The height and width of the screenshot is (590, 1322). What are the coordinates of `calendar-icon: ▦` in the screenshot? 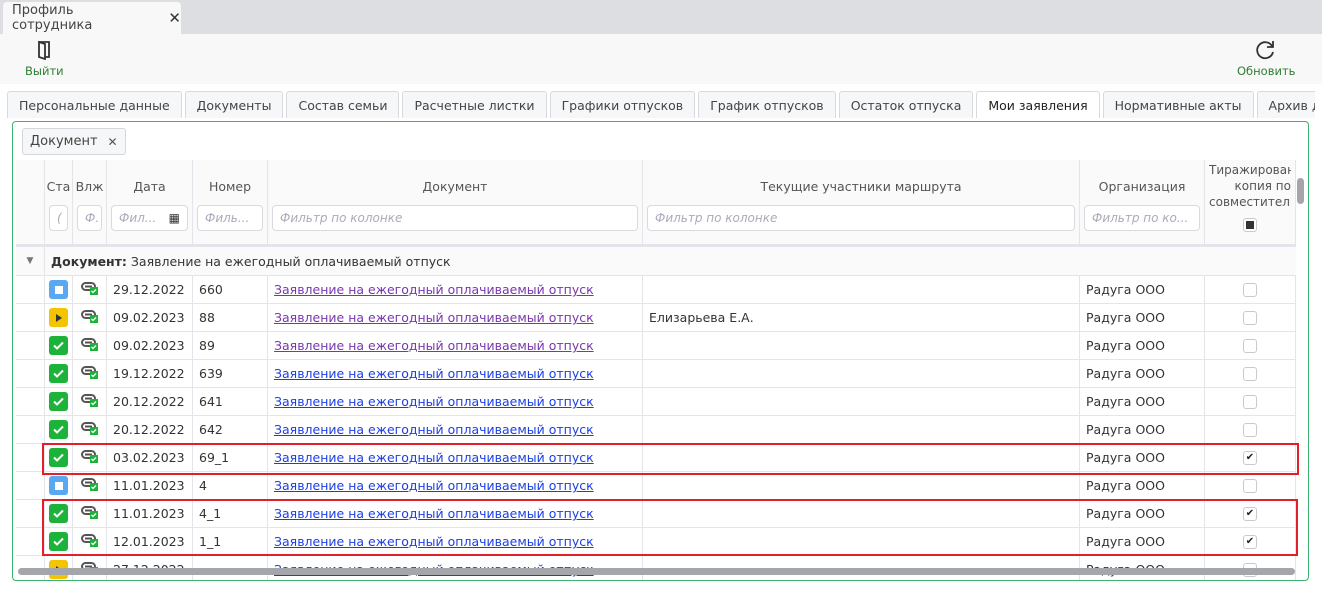 It's located at (174, 218).